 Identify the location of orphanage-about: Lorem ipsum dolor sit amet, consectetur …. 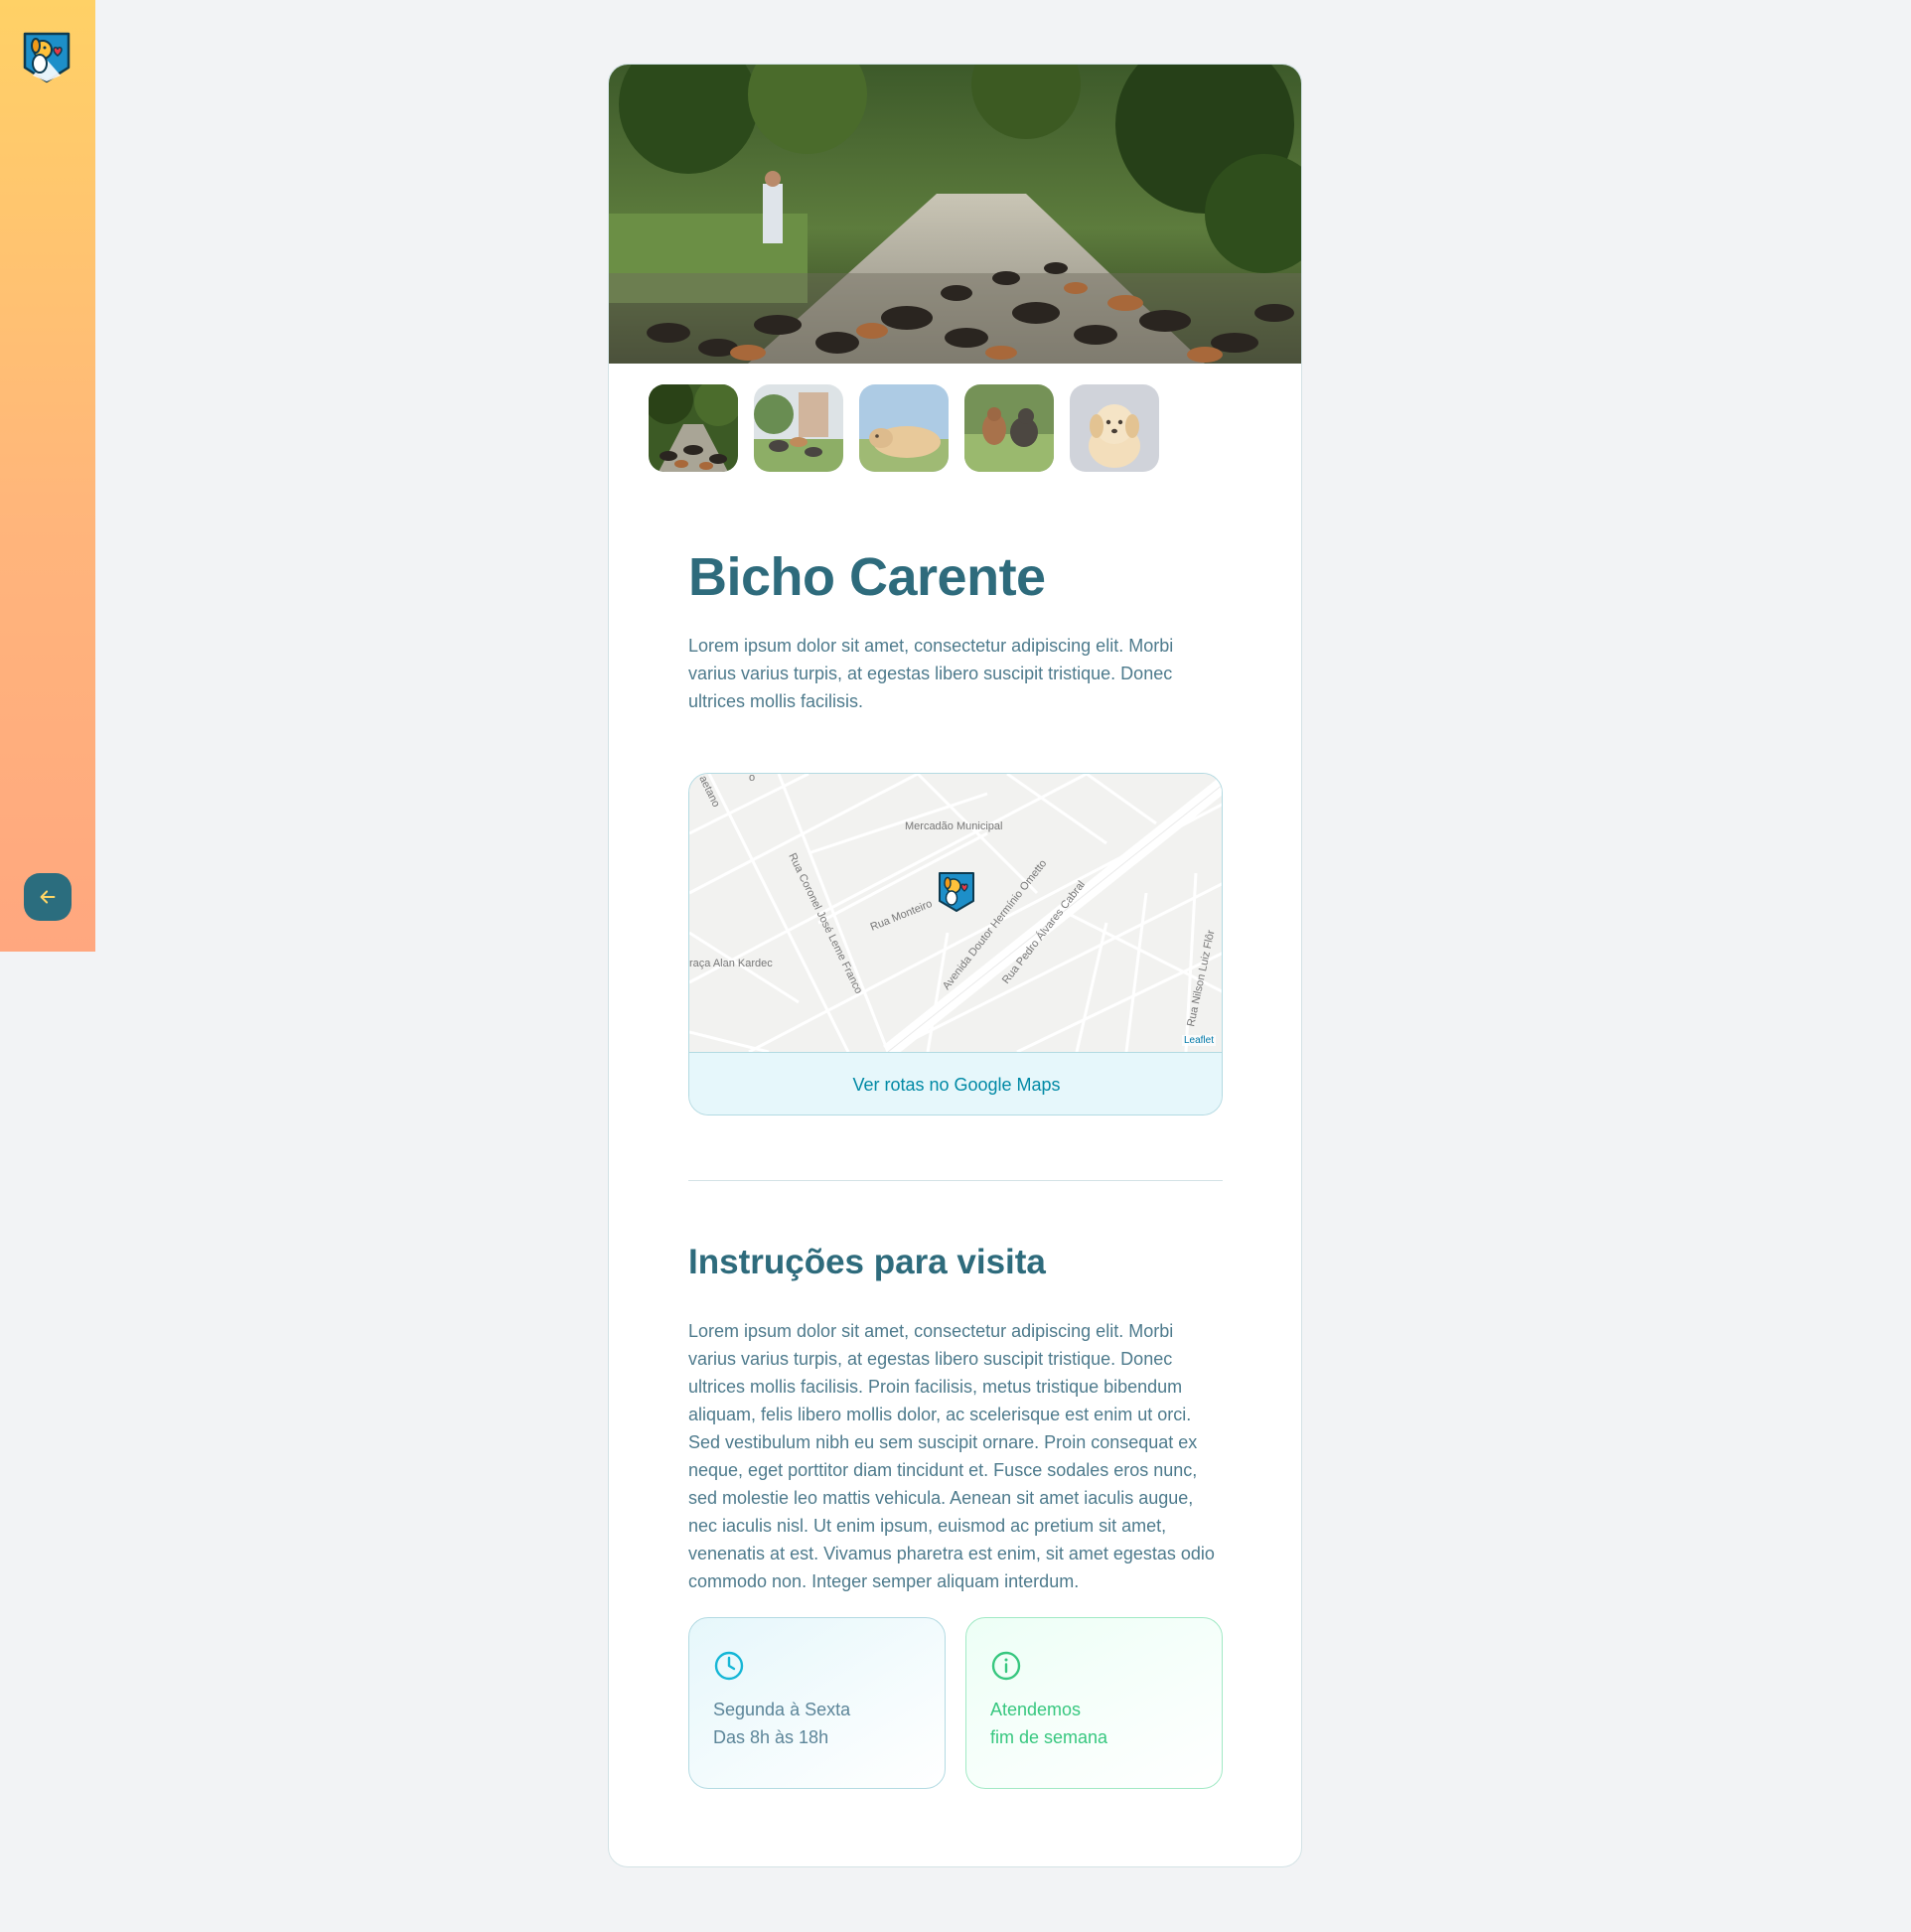
(931, 673).